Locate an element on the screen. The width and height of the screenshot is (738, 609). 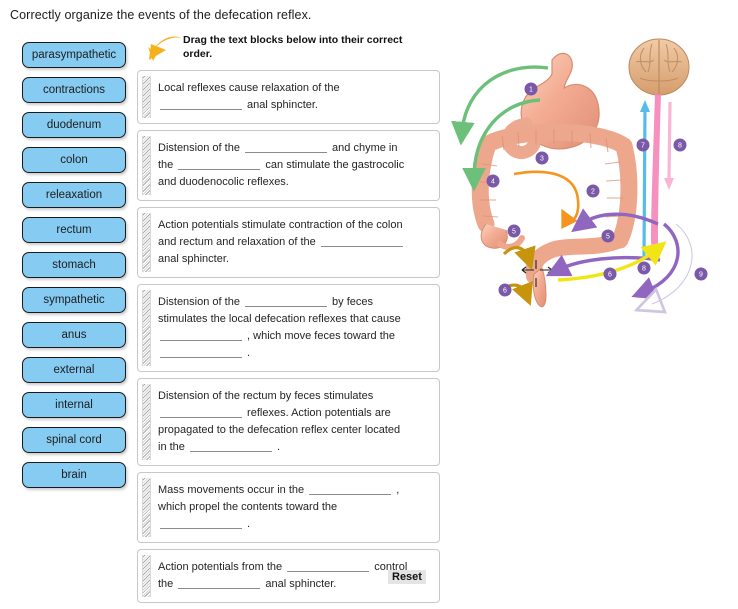
block-line: the can stimulate the gastrocolic is located at coordinates (281, 165).